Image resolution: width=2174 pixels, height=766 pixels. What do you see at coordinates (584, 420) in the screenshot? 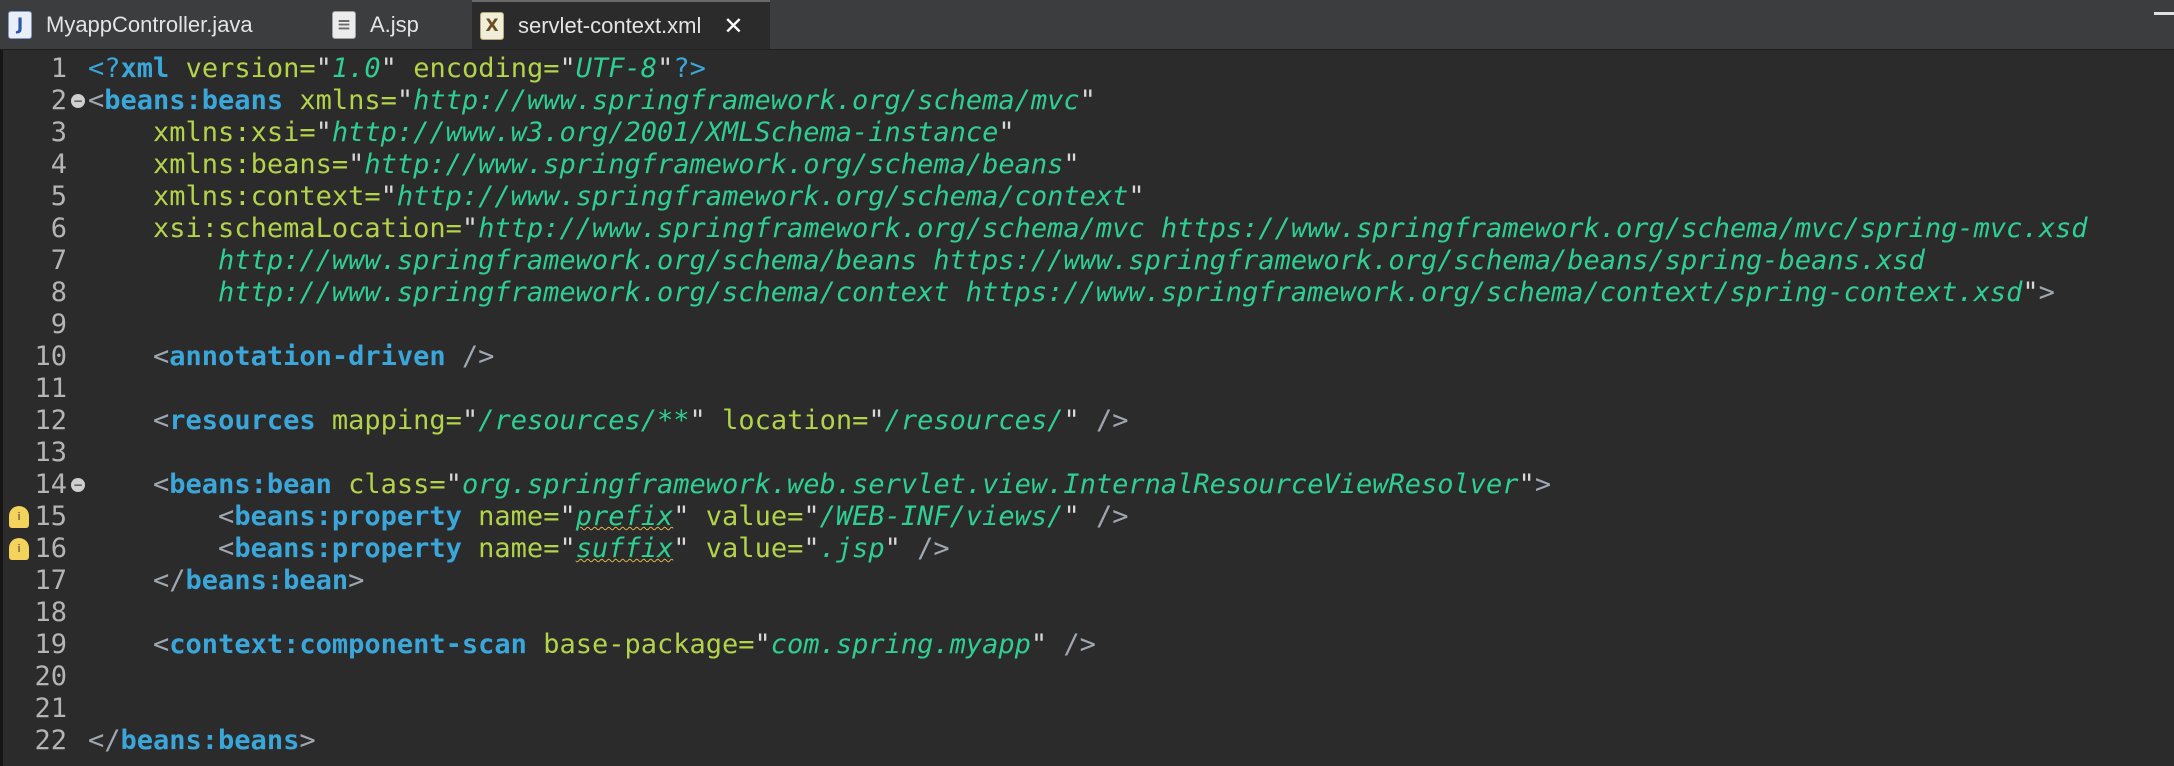
I see `xml-attribute-value: /resources/**` at bounding box center [584, 420].